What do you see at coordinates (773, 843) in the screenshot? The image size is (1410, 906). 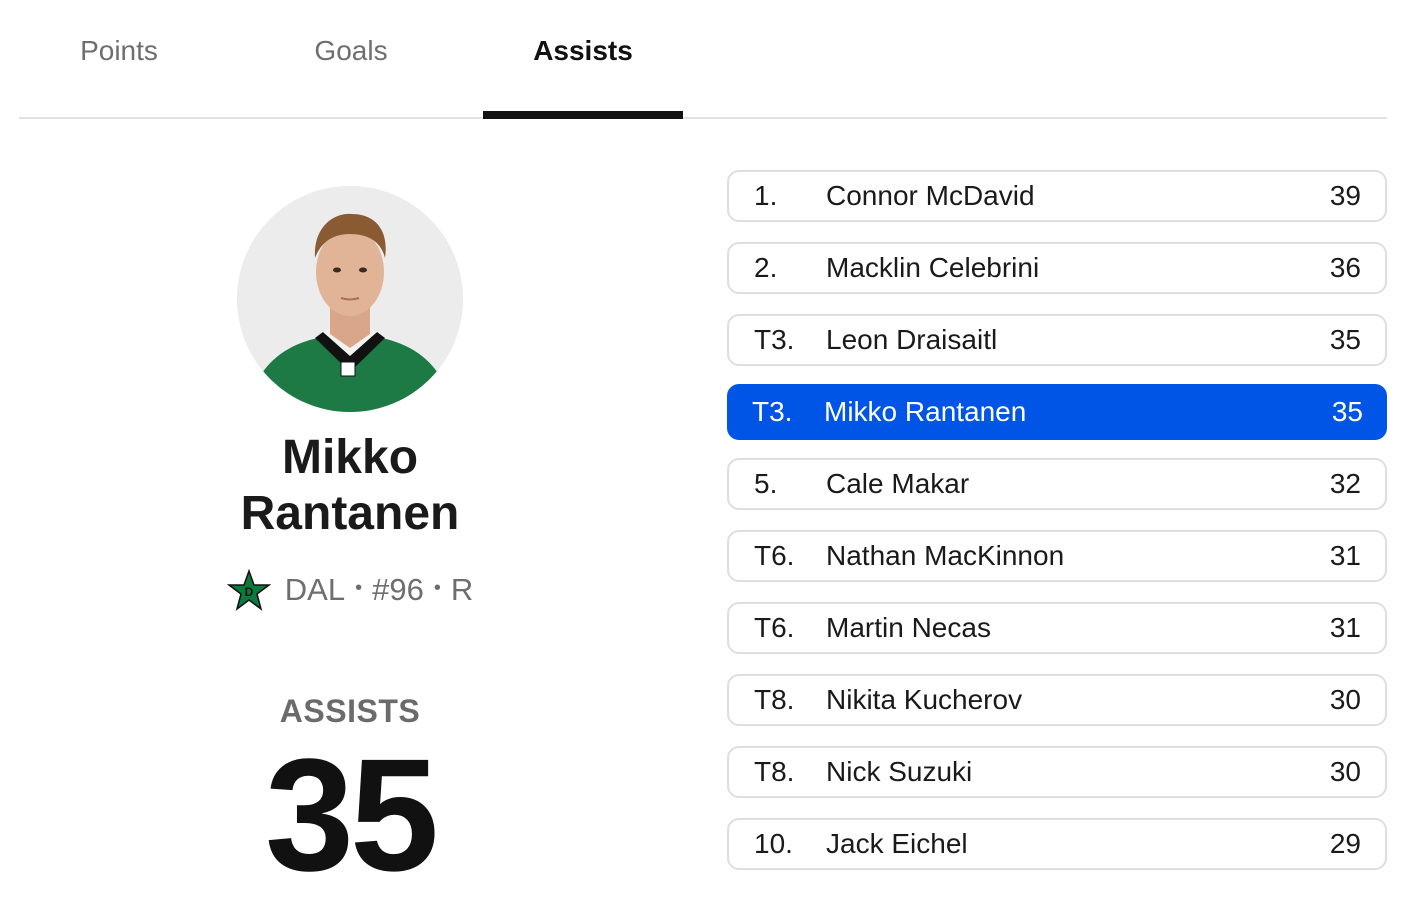 I see `row-rank: 10.` at bounding box center [773, 843].